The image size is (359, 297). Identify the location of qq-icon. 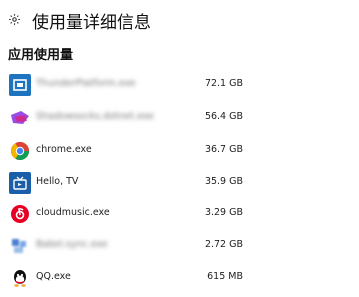
(20, 278).